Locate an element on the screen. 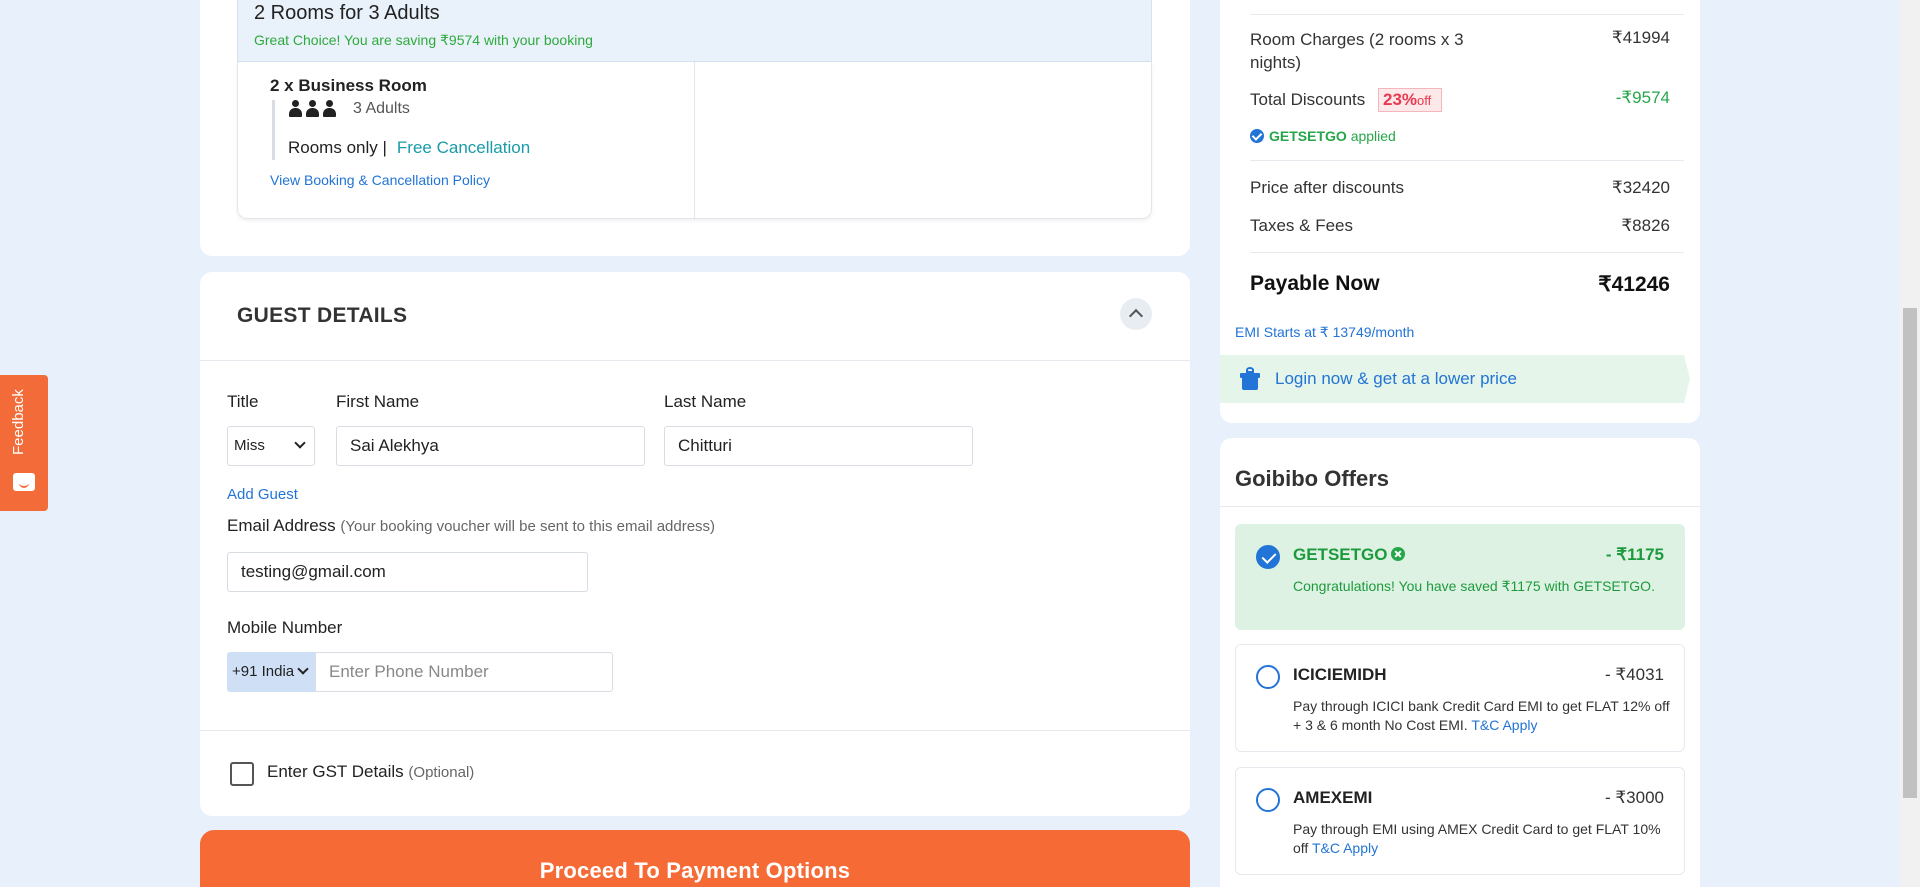 The image size is (1920, 887). offer-amount: - ₹1175 is located at coordinates (1634, 554).